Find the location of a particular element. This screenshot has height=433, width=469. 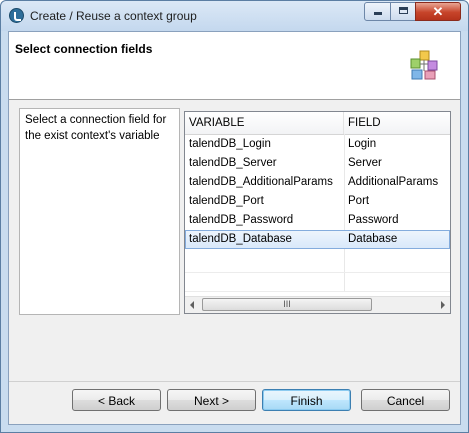

variable-cell: talendDB_Password is located at coordinates (241, 220).